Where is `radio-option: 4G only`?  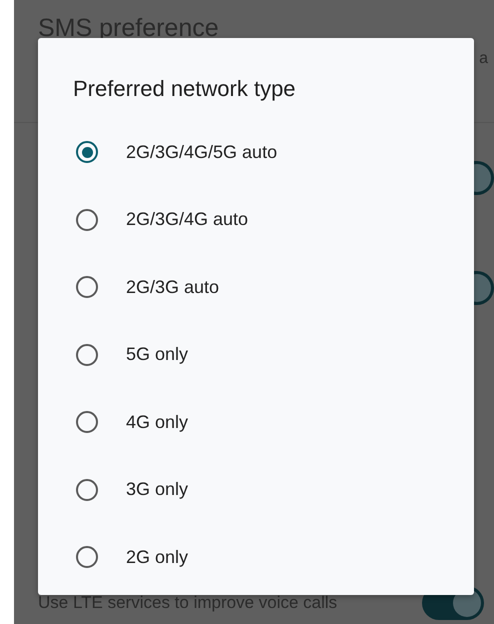 radio-option: 4G only is located at coordinates (256, 422).